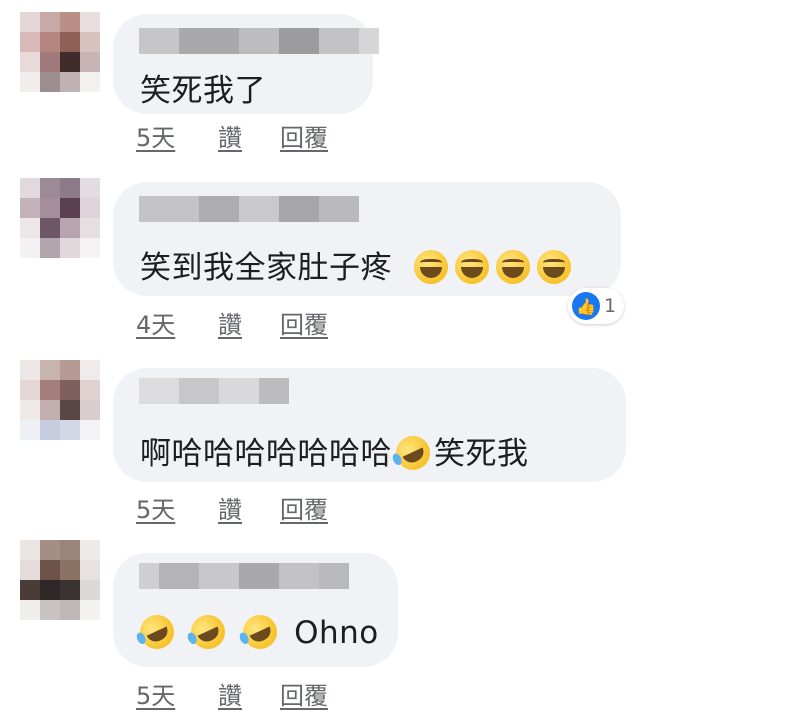 Image resolution: width=800 pixels, height=713 pixels. What do you see at coordinates (369, 425) in the screenshot?
I see `comment-bubble: 啊哈哈哈哈哈哈哈 笑死我` at bounding box center [369, 425].